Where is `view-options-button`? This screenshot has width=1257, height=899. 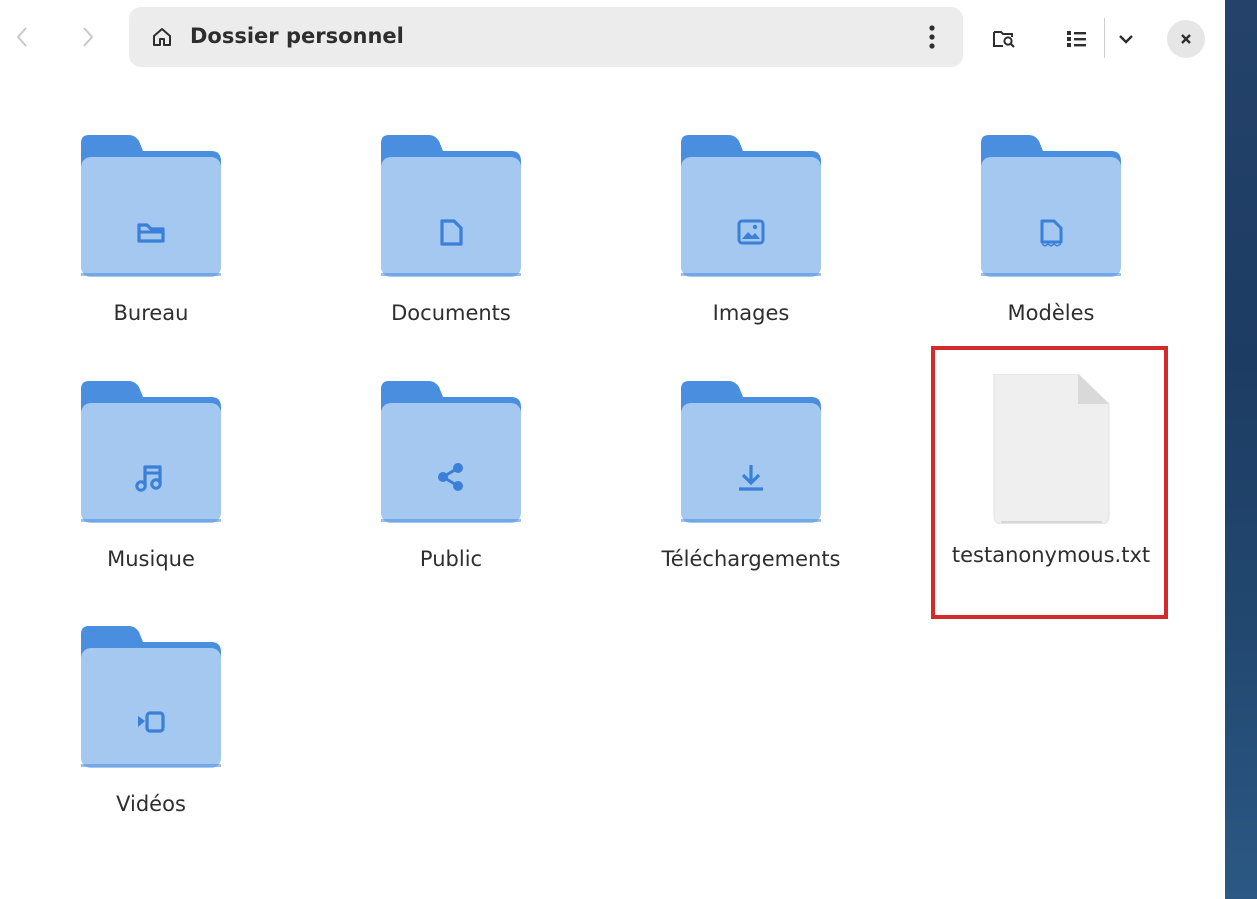 view-options-button is located at coordinates (1126, 39).